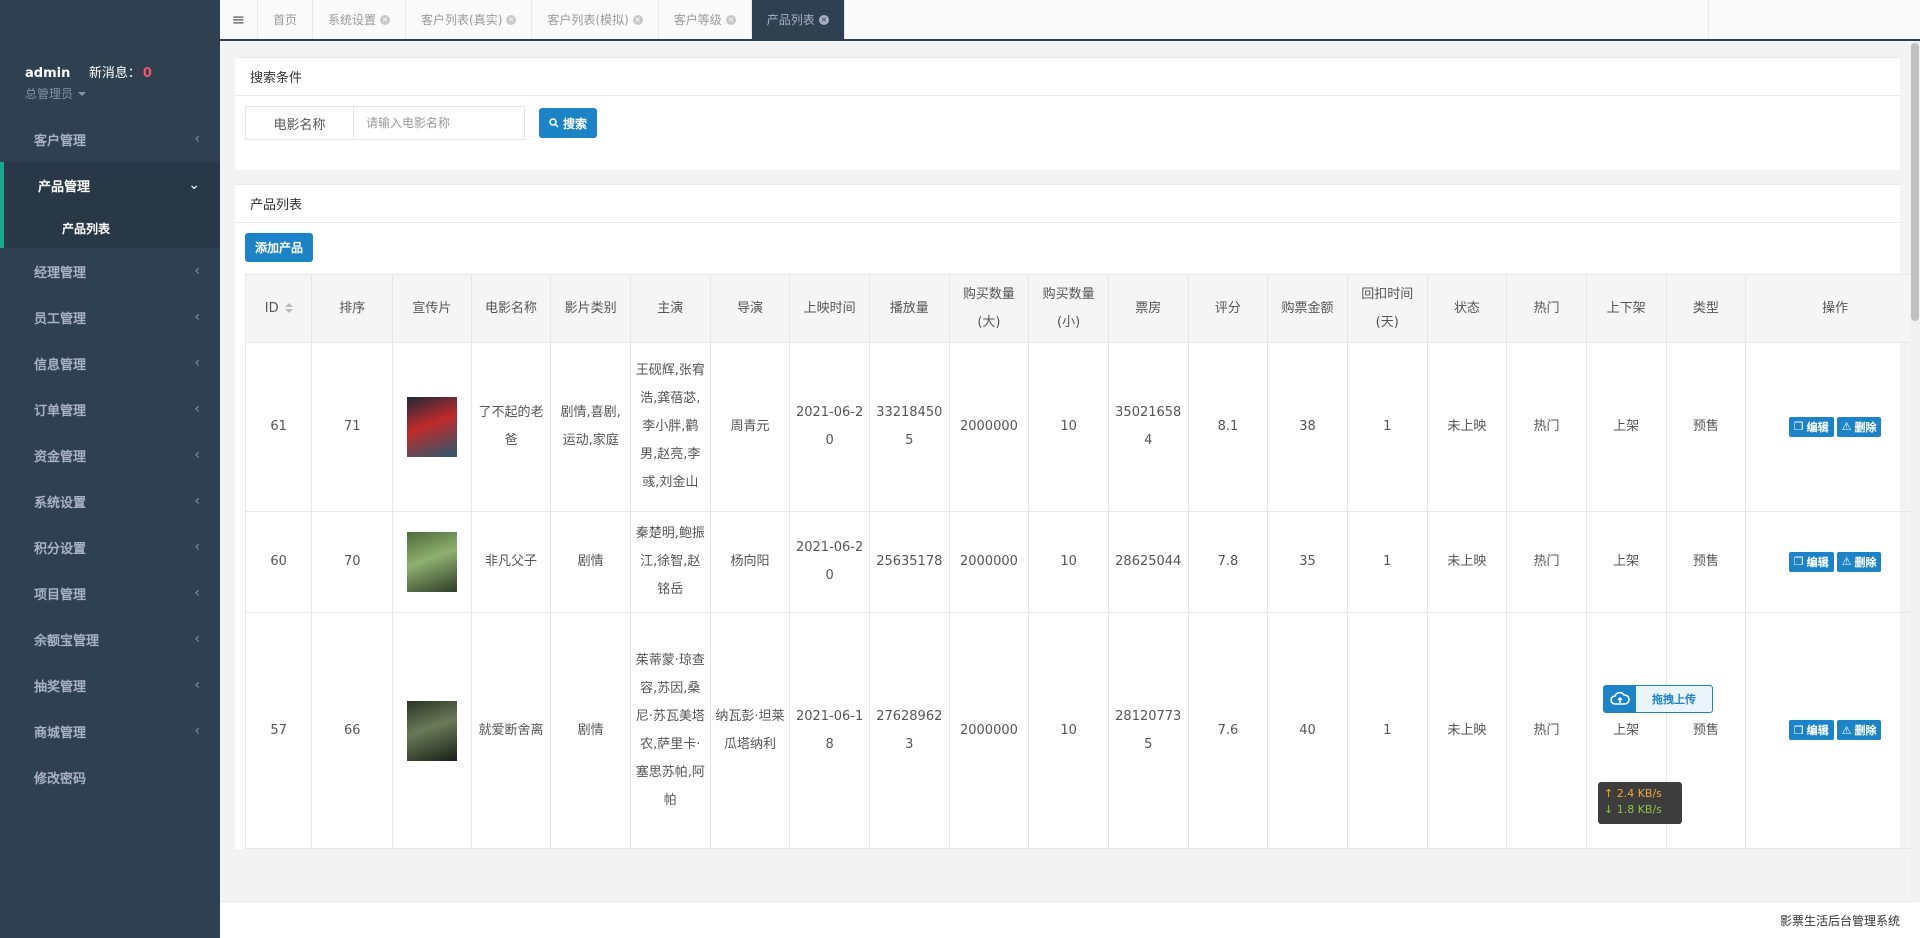 This screenshot has width=1920, height=938. What do you see at coordinates (110, 271) in the screenshot?
I see `sidebar-item: 经理管理 ‹` at bounding box center [110, 271].